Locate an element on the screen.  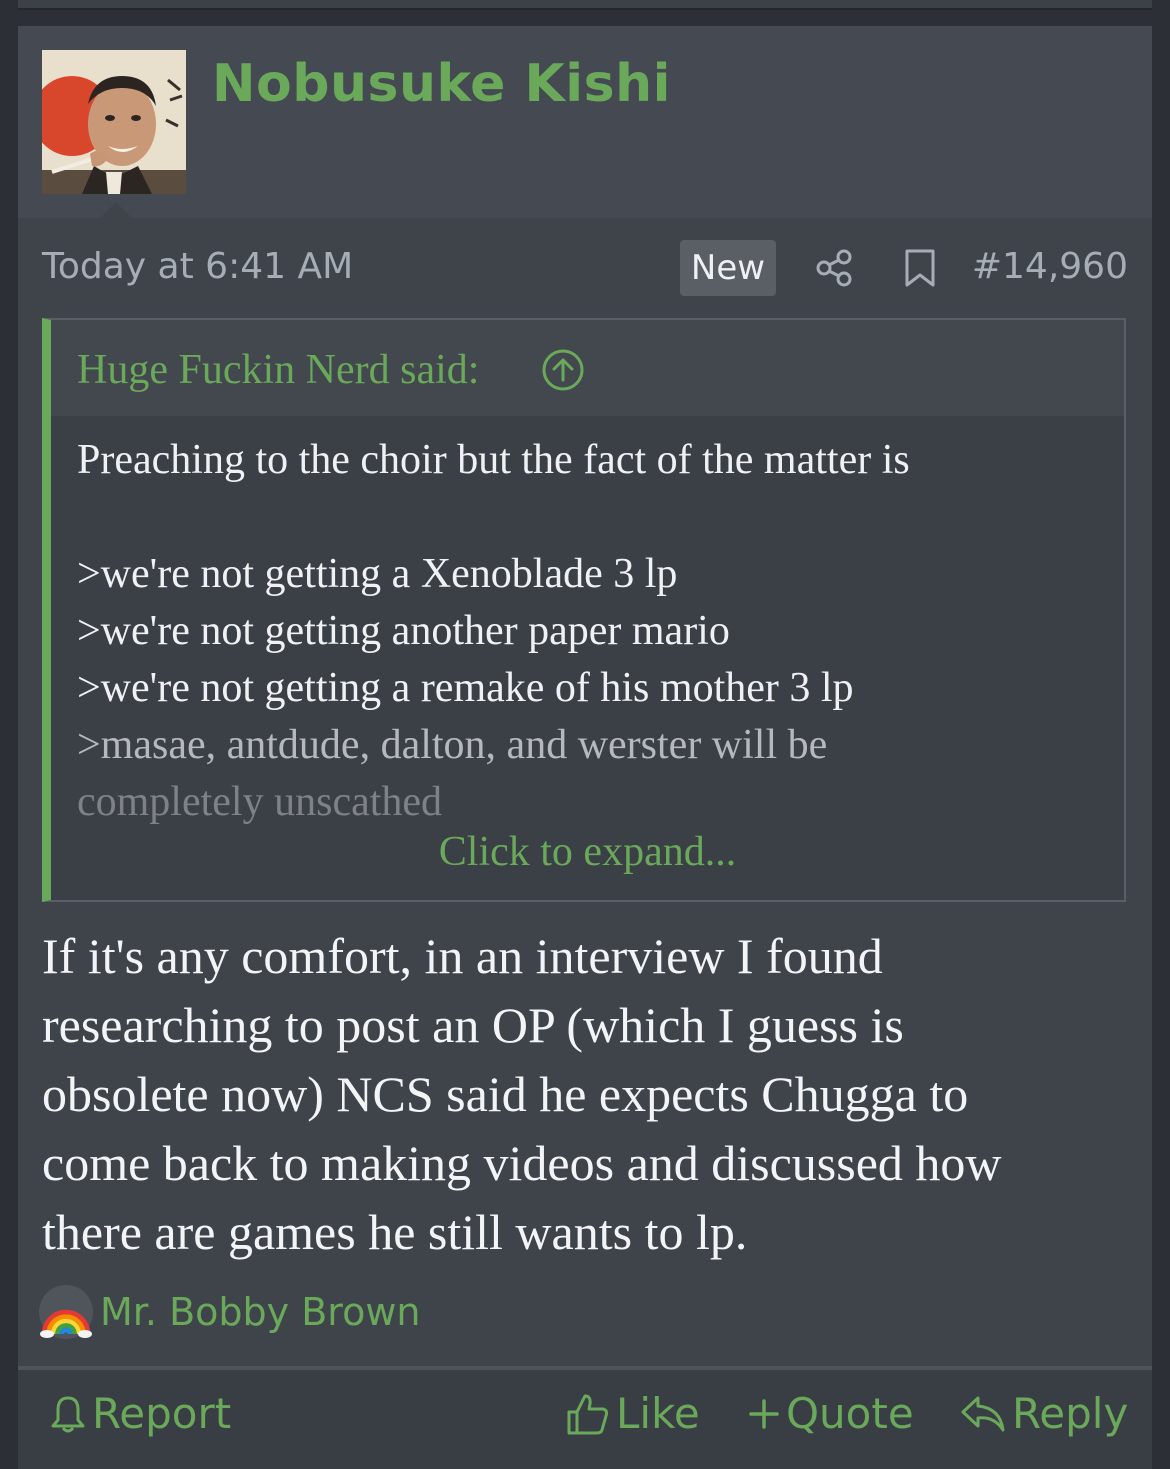
thumbs-up-icon is located at coordinates (588, 1414).